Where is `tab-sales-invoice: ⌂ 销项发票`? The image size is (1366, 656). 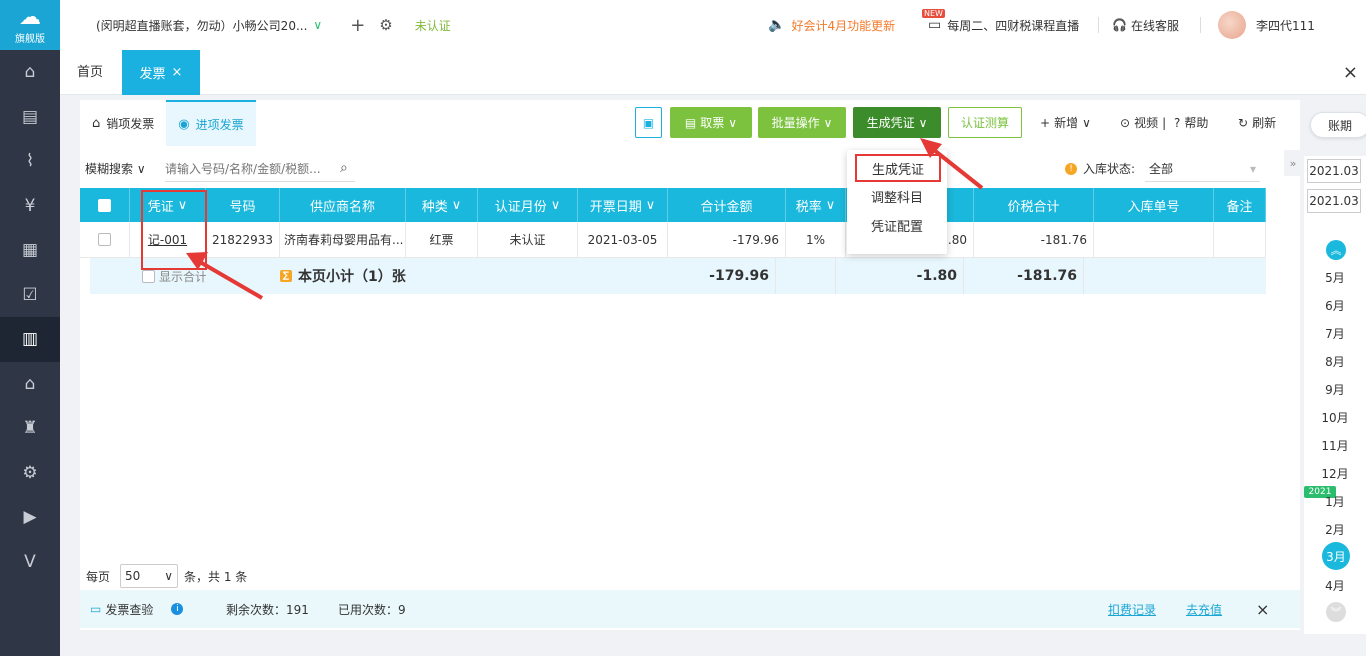 tab-sales-invoice: ⌂ 销项发票 is located at coordinates (123, 123).